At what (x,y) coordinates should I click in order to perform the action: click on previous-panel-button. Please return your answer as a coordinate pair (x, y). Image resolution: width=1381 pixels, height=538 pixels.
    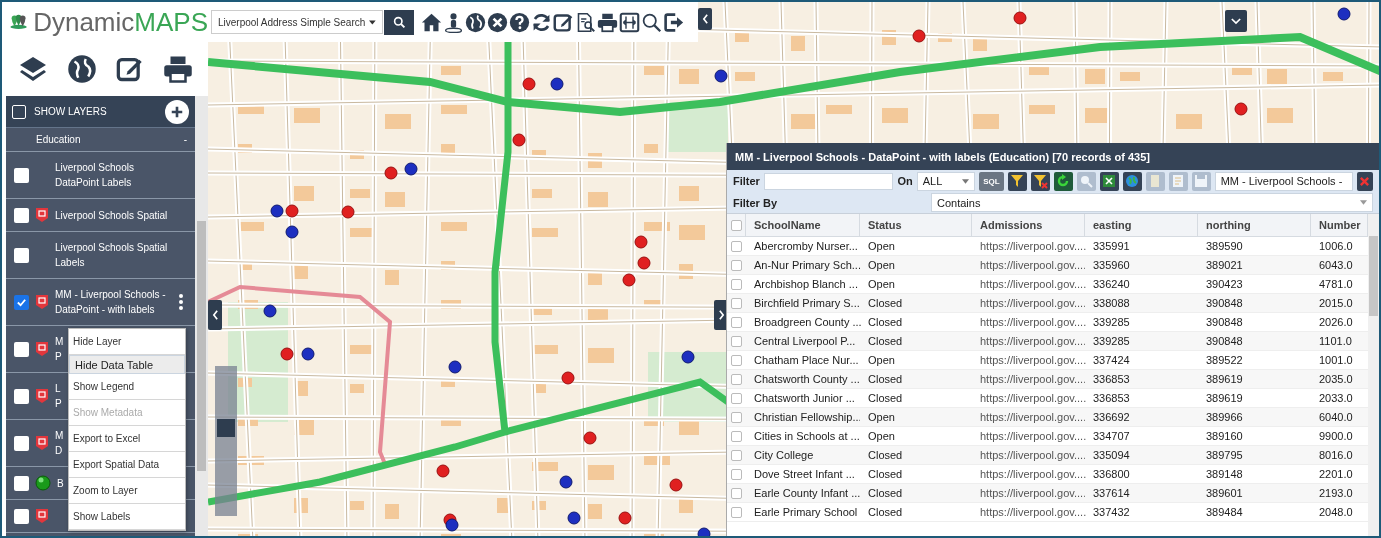
    Looking at the image, I should click on (215, 315).